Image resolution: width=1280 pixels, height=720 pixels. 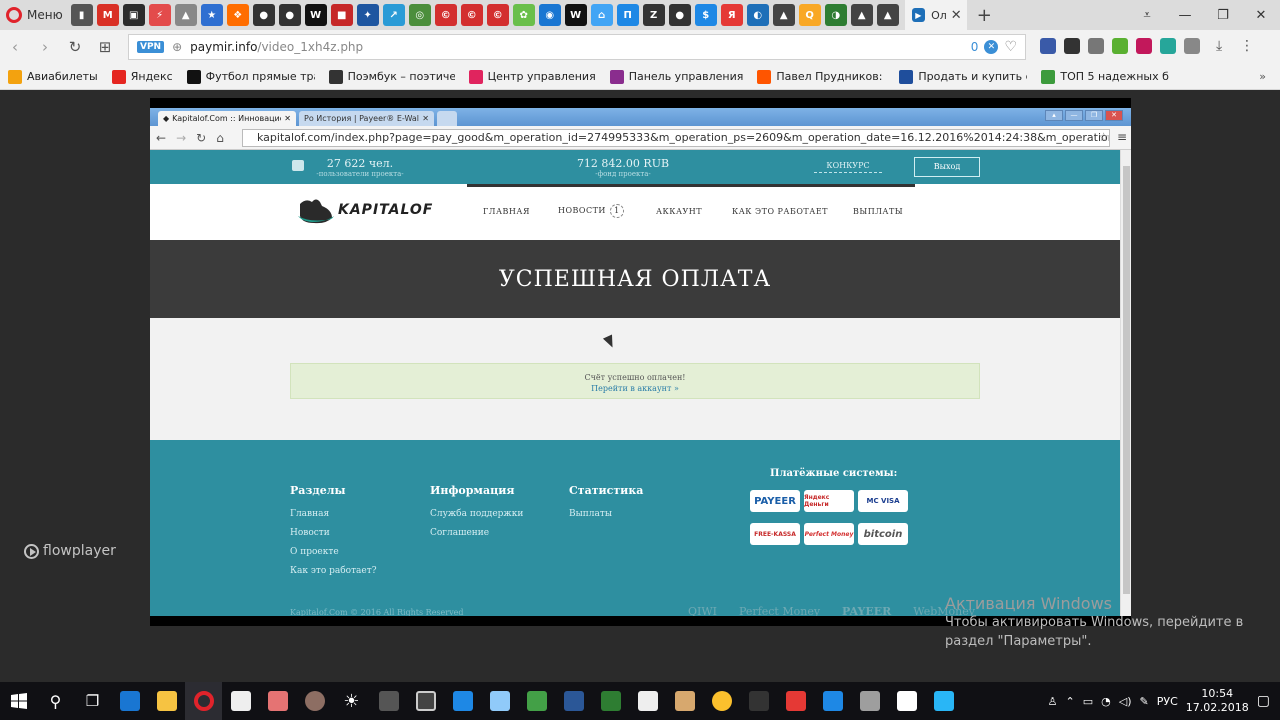 I want to click on inner-scrollbar-thumb, so click(x=1126, y=380).